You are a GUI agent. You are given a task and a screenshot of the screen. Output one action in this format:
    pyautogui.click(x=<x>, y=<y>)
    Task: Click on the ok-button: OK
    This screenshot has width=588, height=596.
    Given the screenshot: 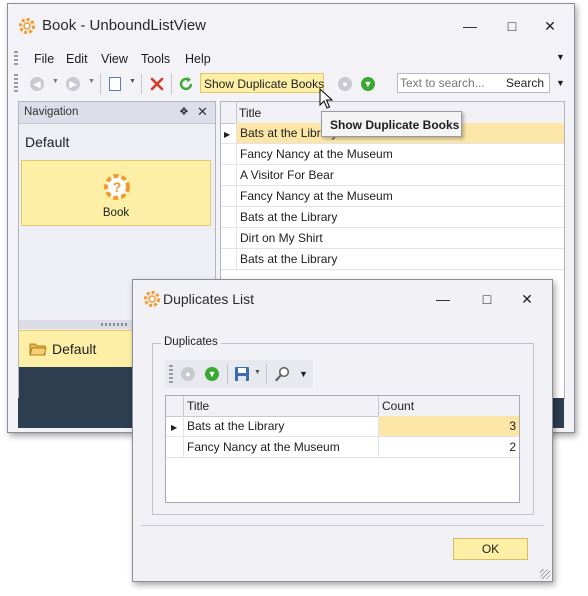 What is the action you would take?
    pyautogui.click(x=490, y=549)
    